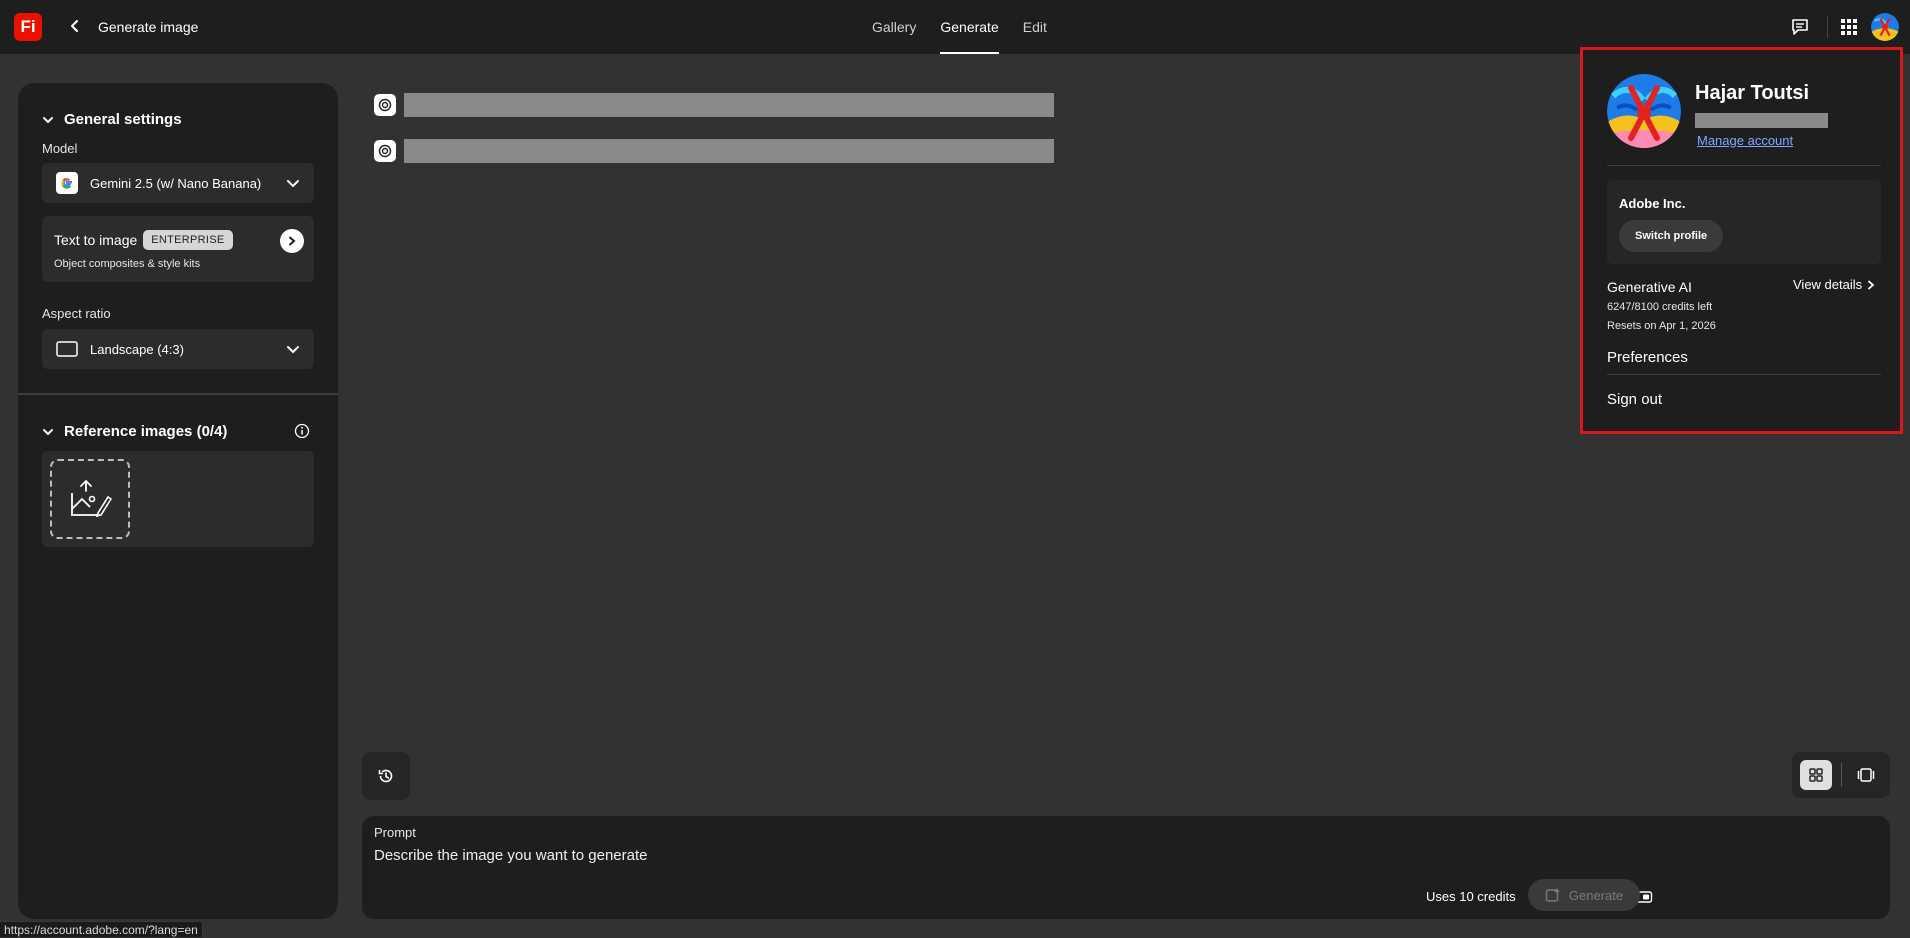  I want to click on user-avatar-button, so click(1885, 27).